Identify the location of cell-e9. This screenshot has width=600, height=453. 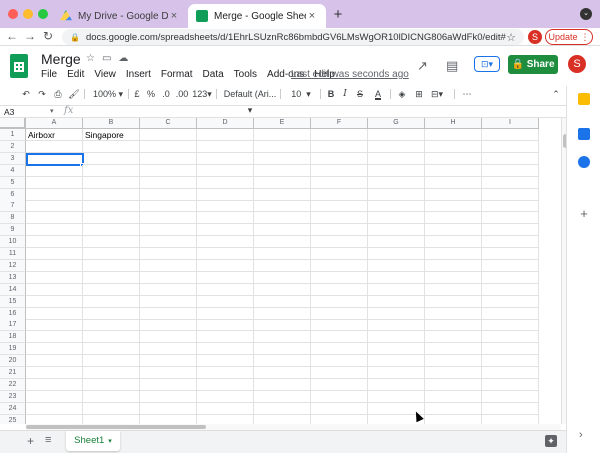
(282, 230).